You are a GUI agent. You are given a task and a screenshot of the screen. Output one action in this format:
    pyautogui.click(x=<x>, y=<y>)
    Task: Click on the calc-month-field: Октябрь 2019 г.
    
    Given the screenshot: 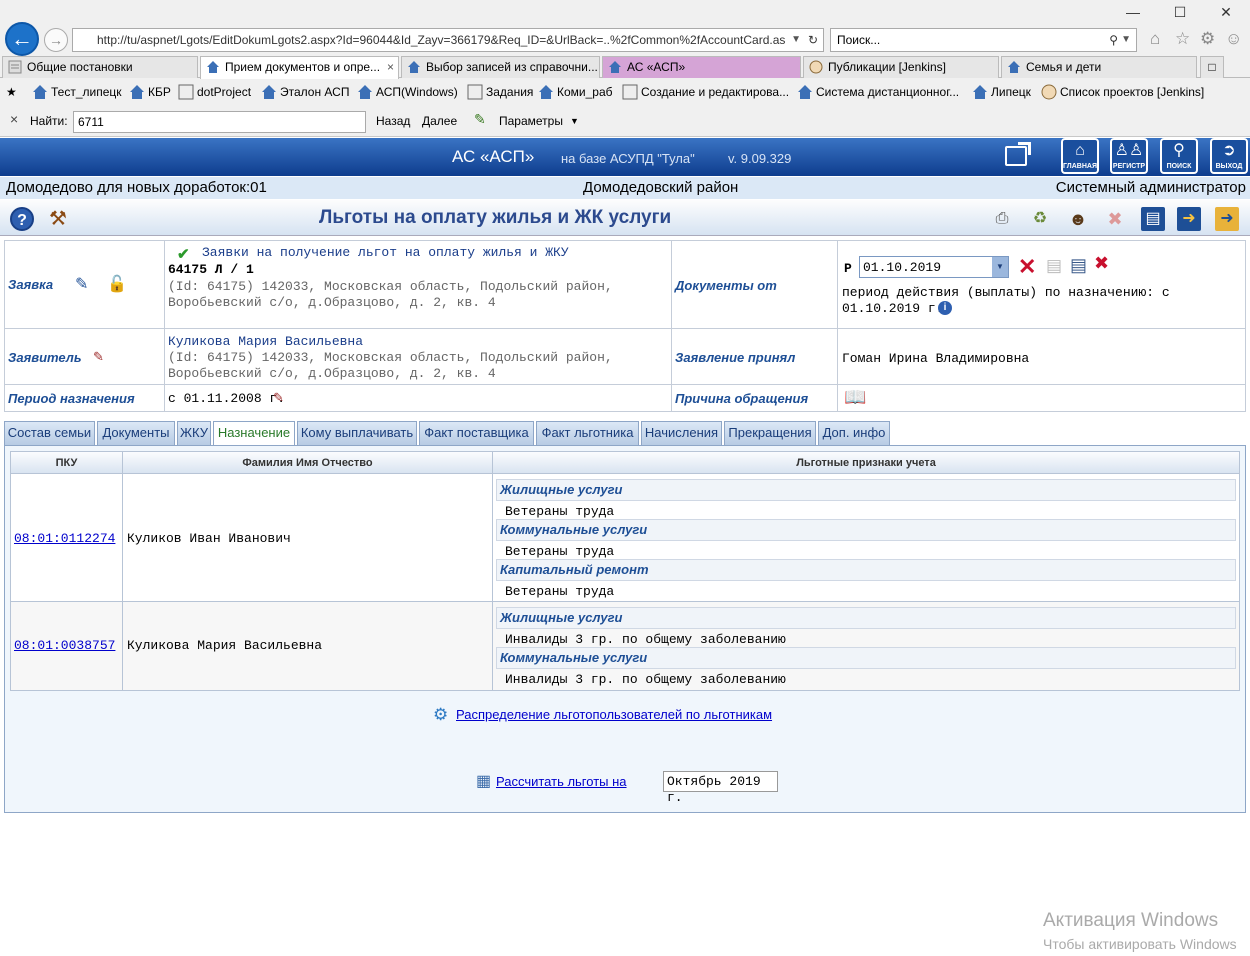 What is the action you would take?
    pyautogui.click(x=720, y=788)
    